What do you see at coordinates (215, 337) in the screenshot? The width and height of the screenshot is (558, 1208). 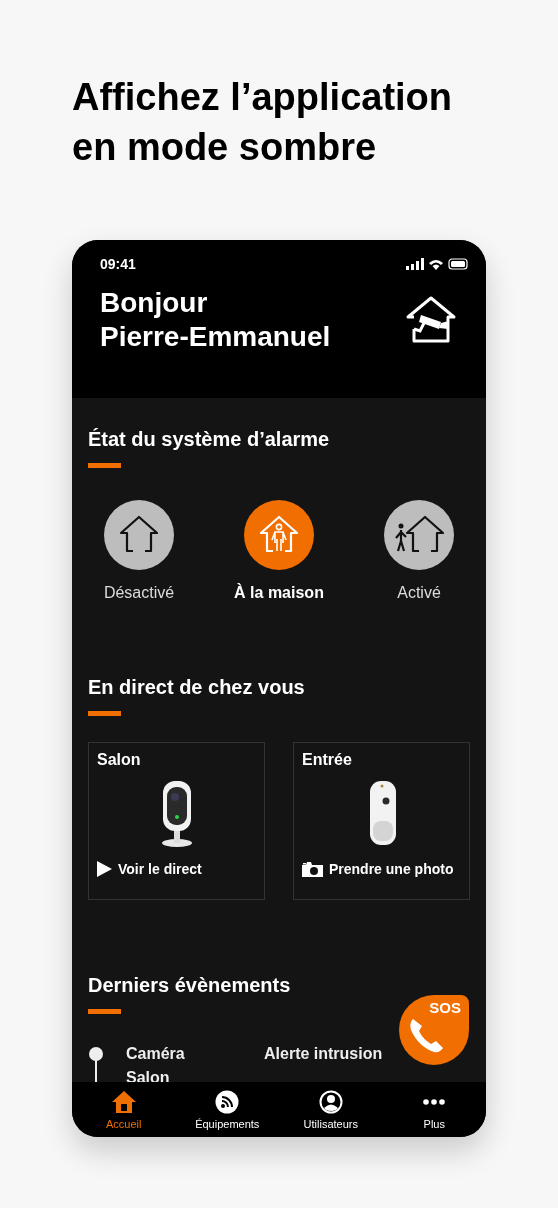 I see `user-name: Pierre-Emmanuel` at bounding box center [215, 337].